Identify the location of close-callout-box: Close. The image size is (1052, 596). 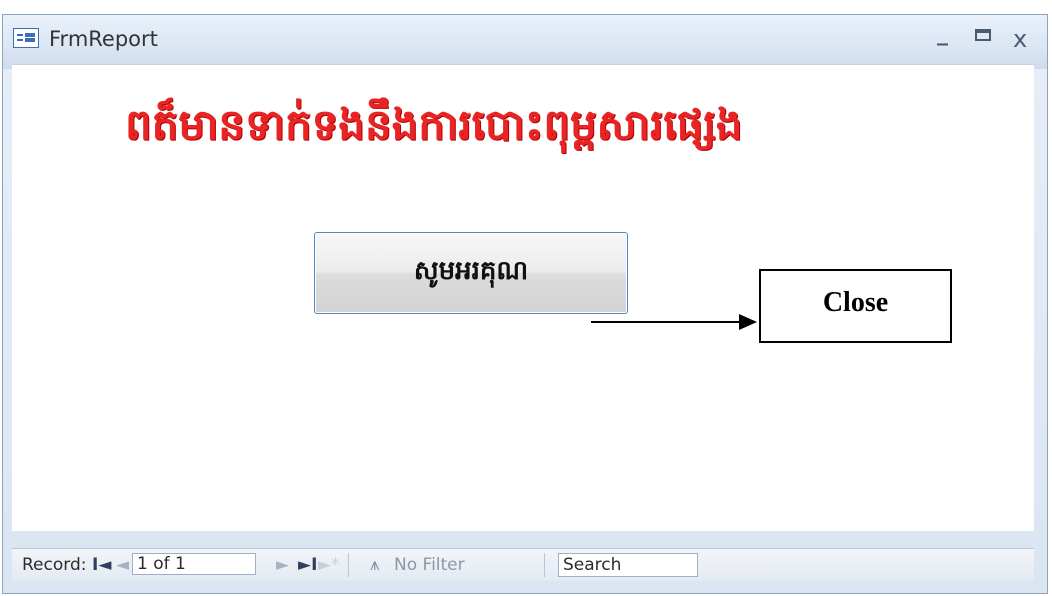
(855, 306).